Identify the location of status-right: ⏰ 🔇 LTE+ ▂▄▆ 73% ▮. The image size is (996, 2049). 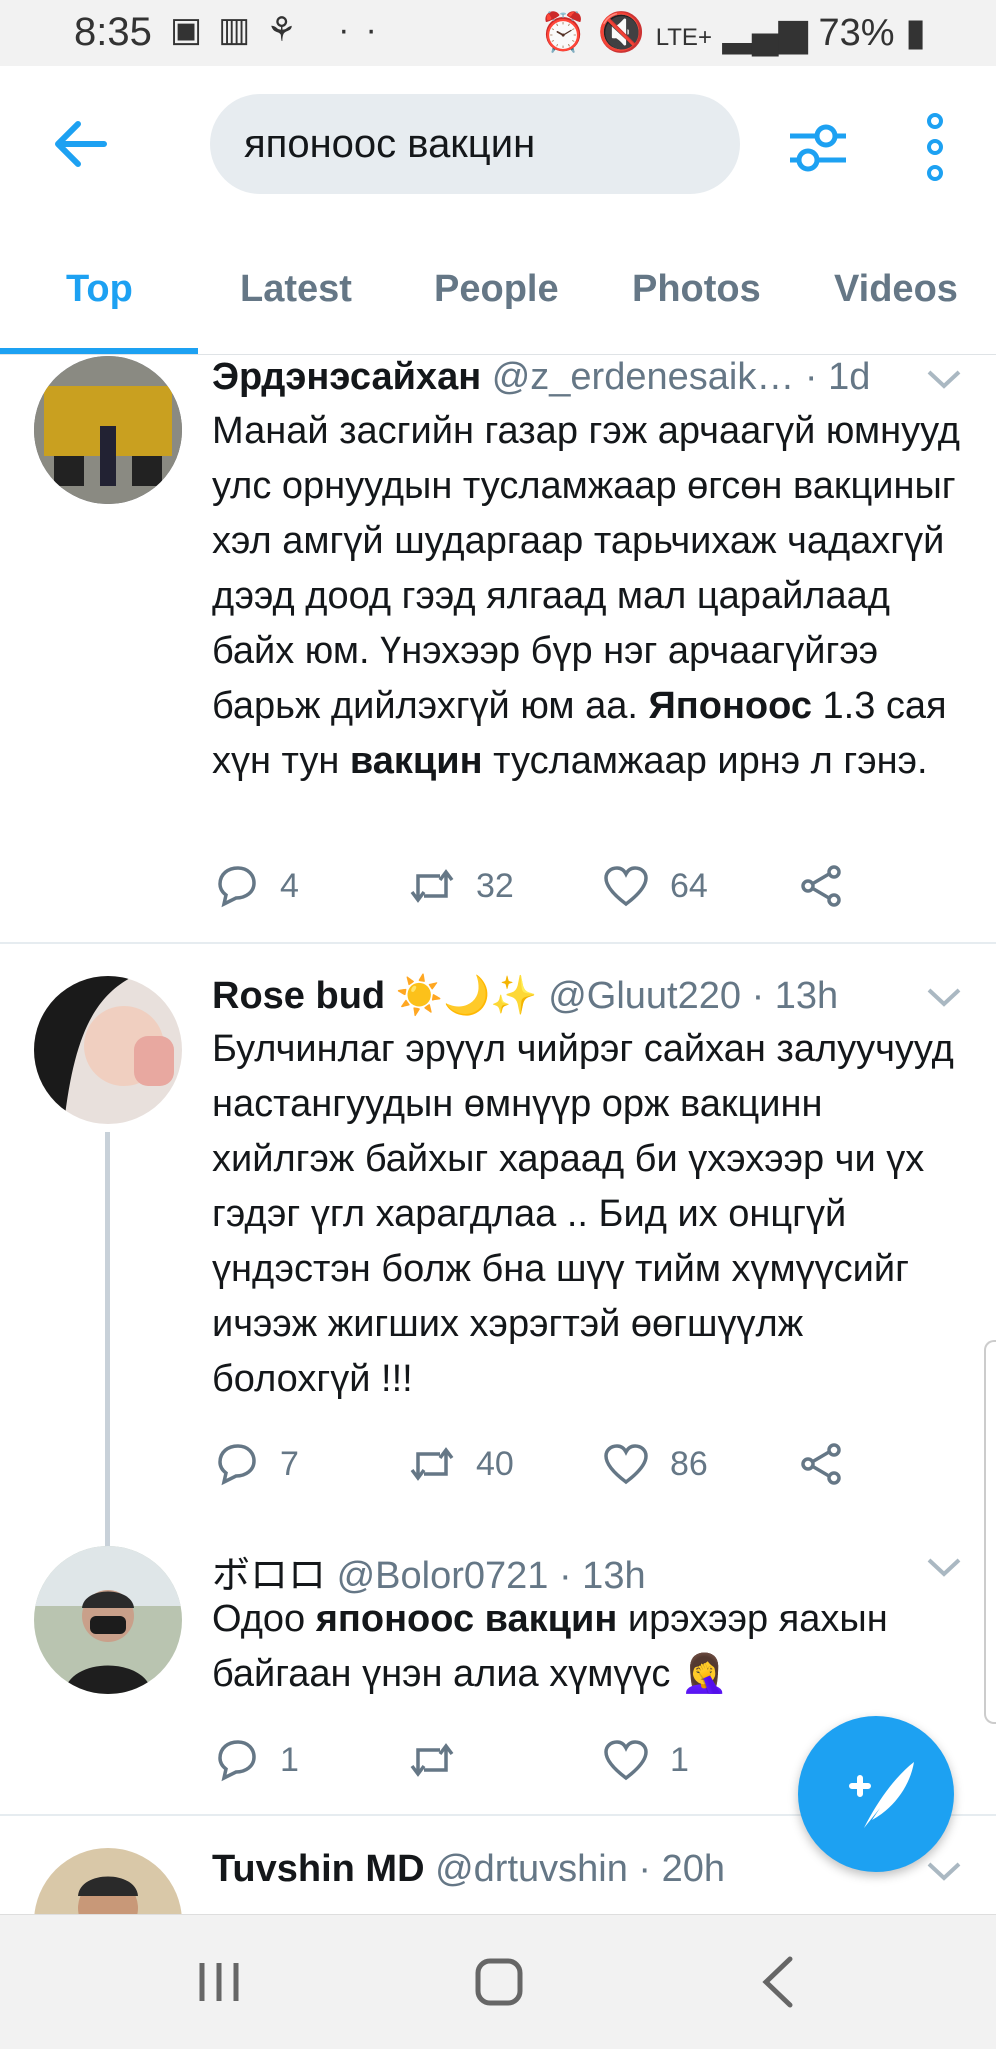
(733, 32).